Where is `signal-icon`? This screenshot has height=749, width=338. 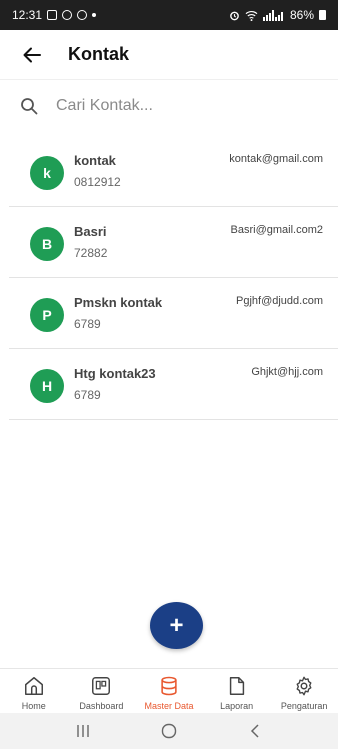 signal-icon is located at coordinates (272, 15).